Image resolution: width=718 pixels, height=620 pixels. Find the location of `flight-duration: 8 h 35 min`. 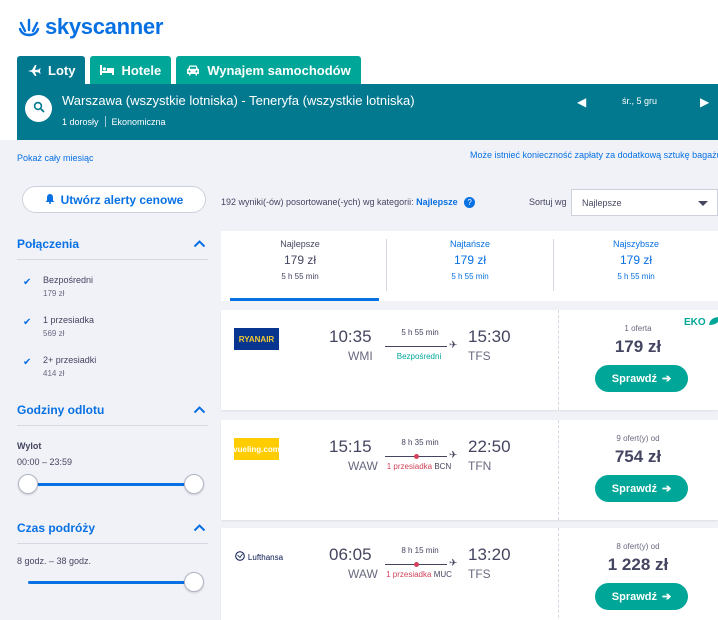

flight-duration: 8 h 35 min is located at coordinates (420, 442).